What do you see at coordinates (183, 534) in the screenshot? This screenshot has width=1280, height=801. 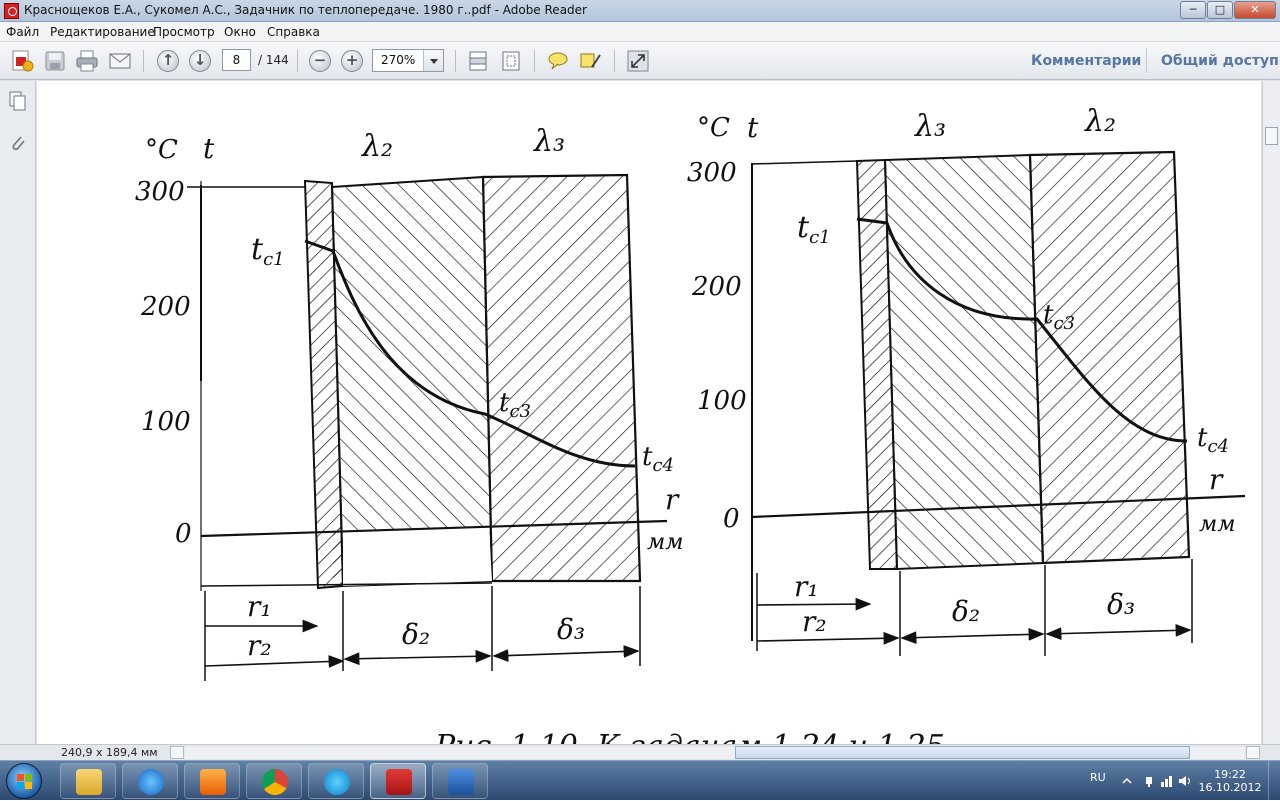 I see `left-tick-0: 0` at bounding box center [183, 534].